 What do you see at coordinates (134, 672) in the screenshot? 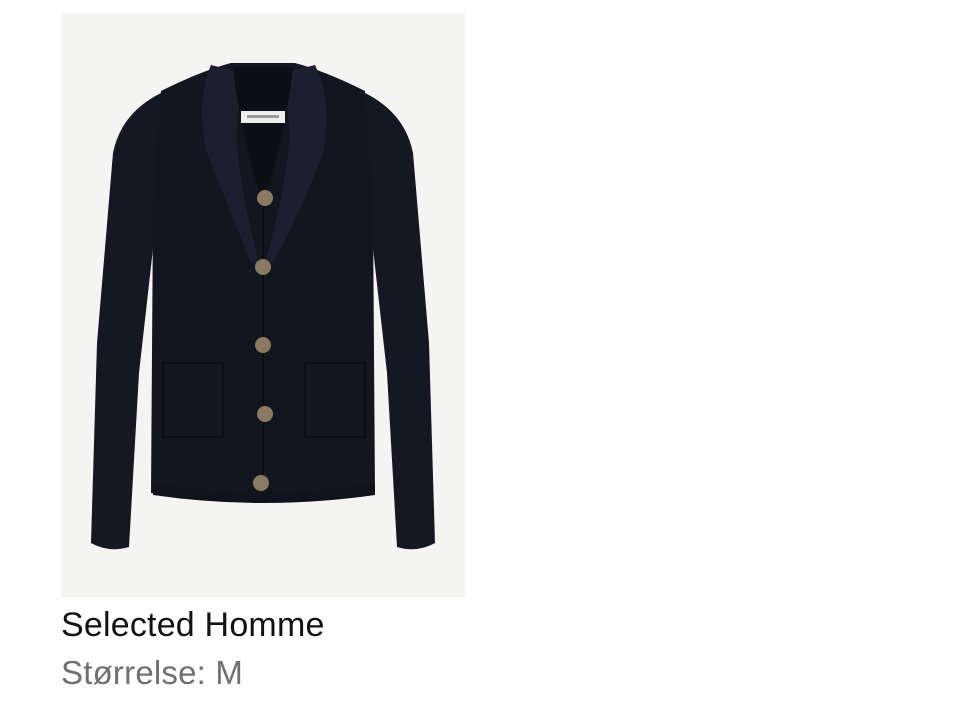
I see `size-label: Størrelse:` at bounding box center [134, 672].